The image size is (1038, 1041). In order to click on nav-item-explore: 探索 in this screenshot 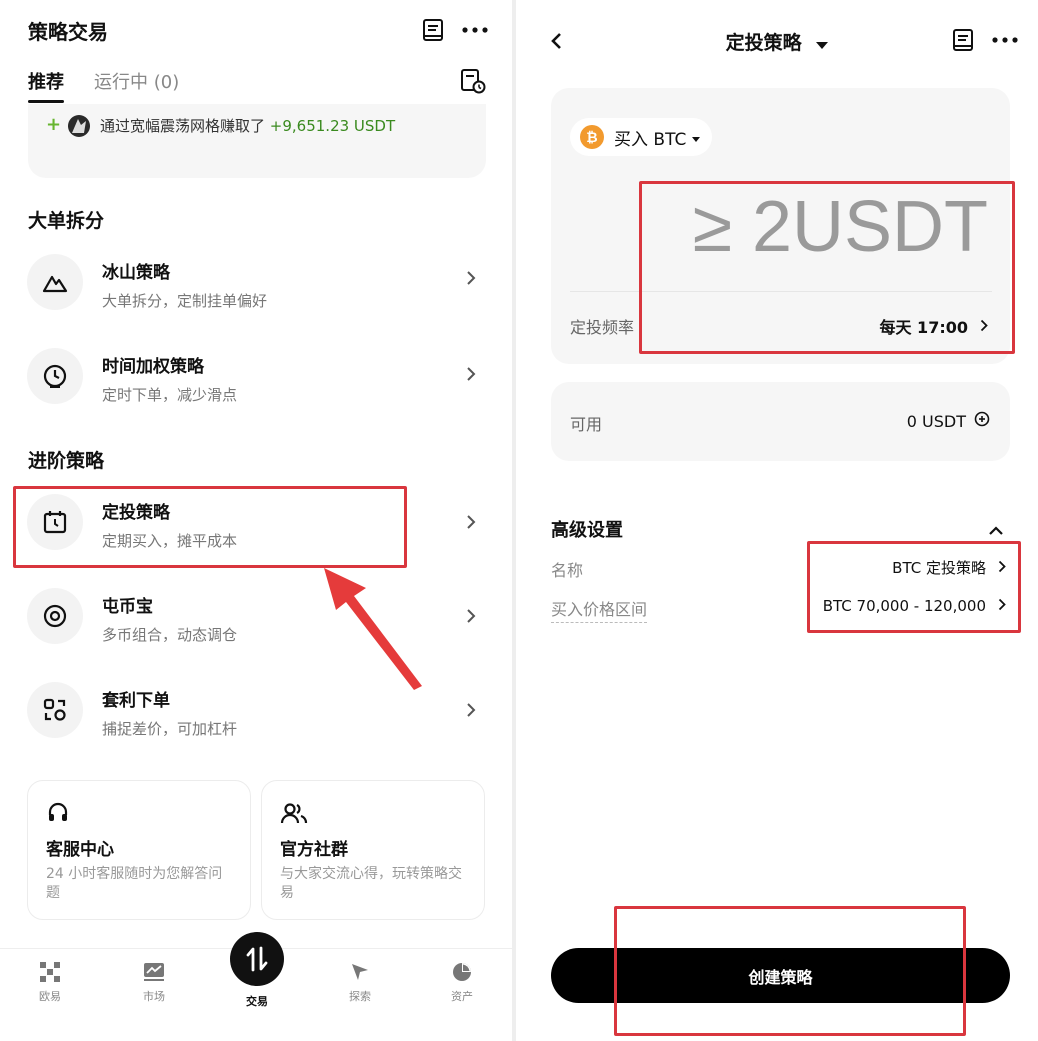, I will do `click(360, 983)`.